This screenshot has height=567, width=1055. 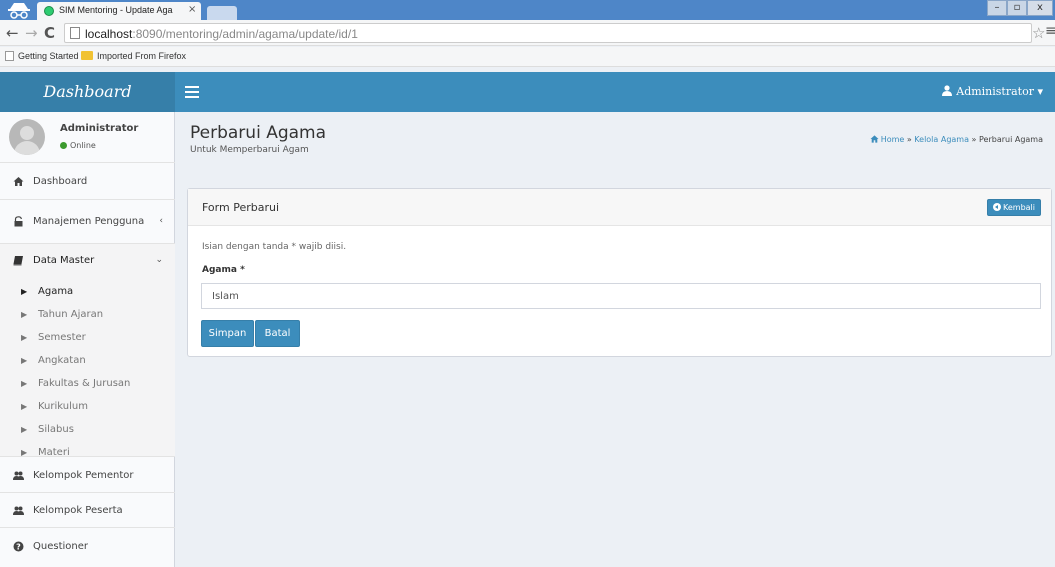 What do you see at coordinates (161, 221) in the screenshot?
I see `chevron-left-icon: ‹` at bounding box center [161, 221].